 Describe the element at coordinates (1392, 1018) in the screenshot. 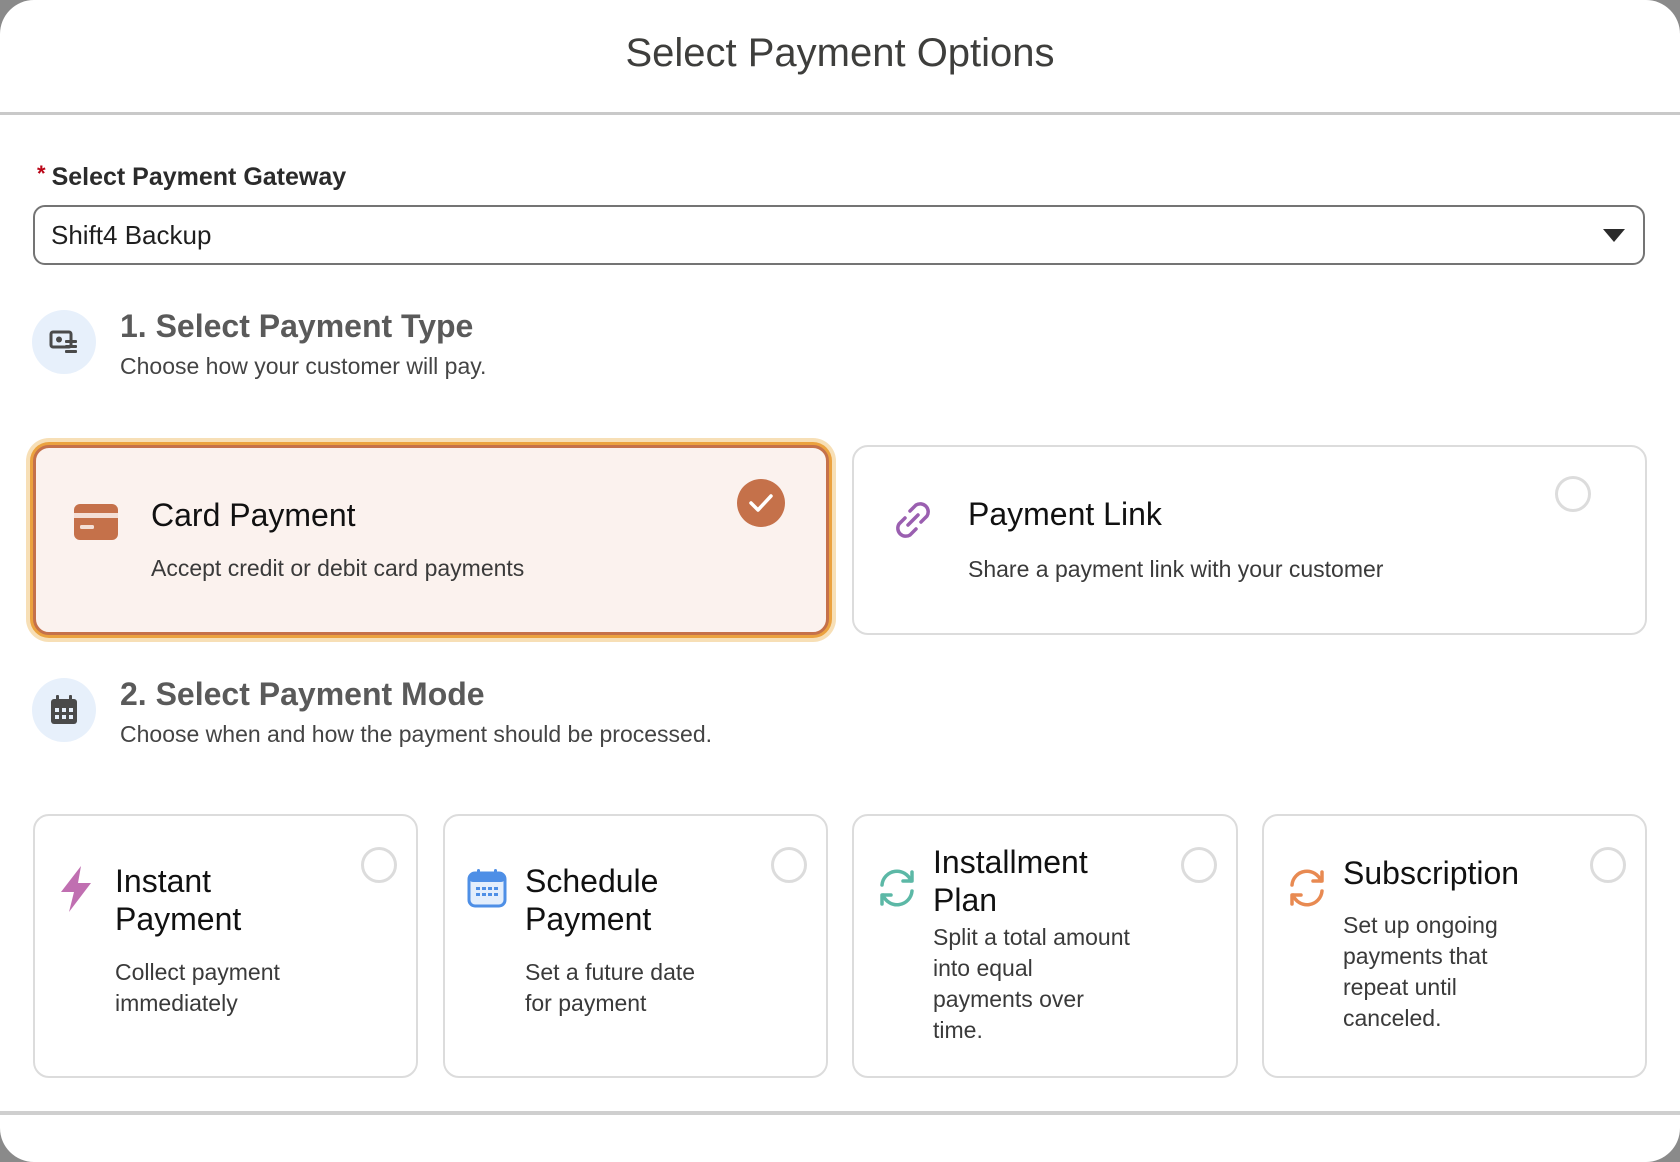

I see `subscription-desc-line4: canceled.` at that location.